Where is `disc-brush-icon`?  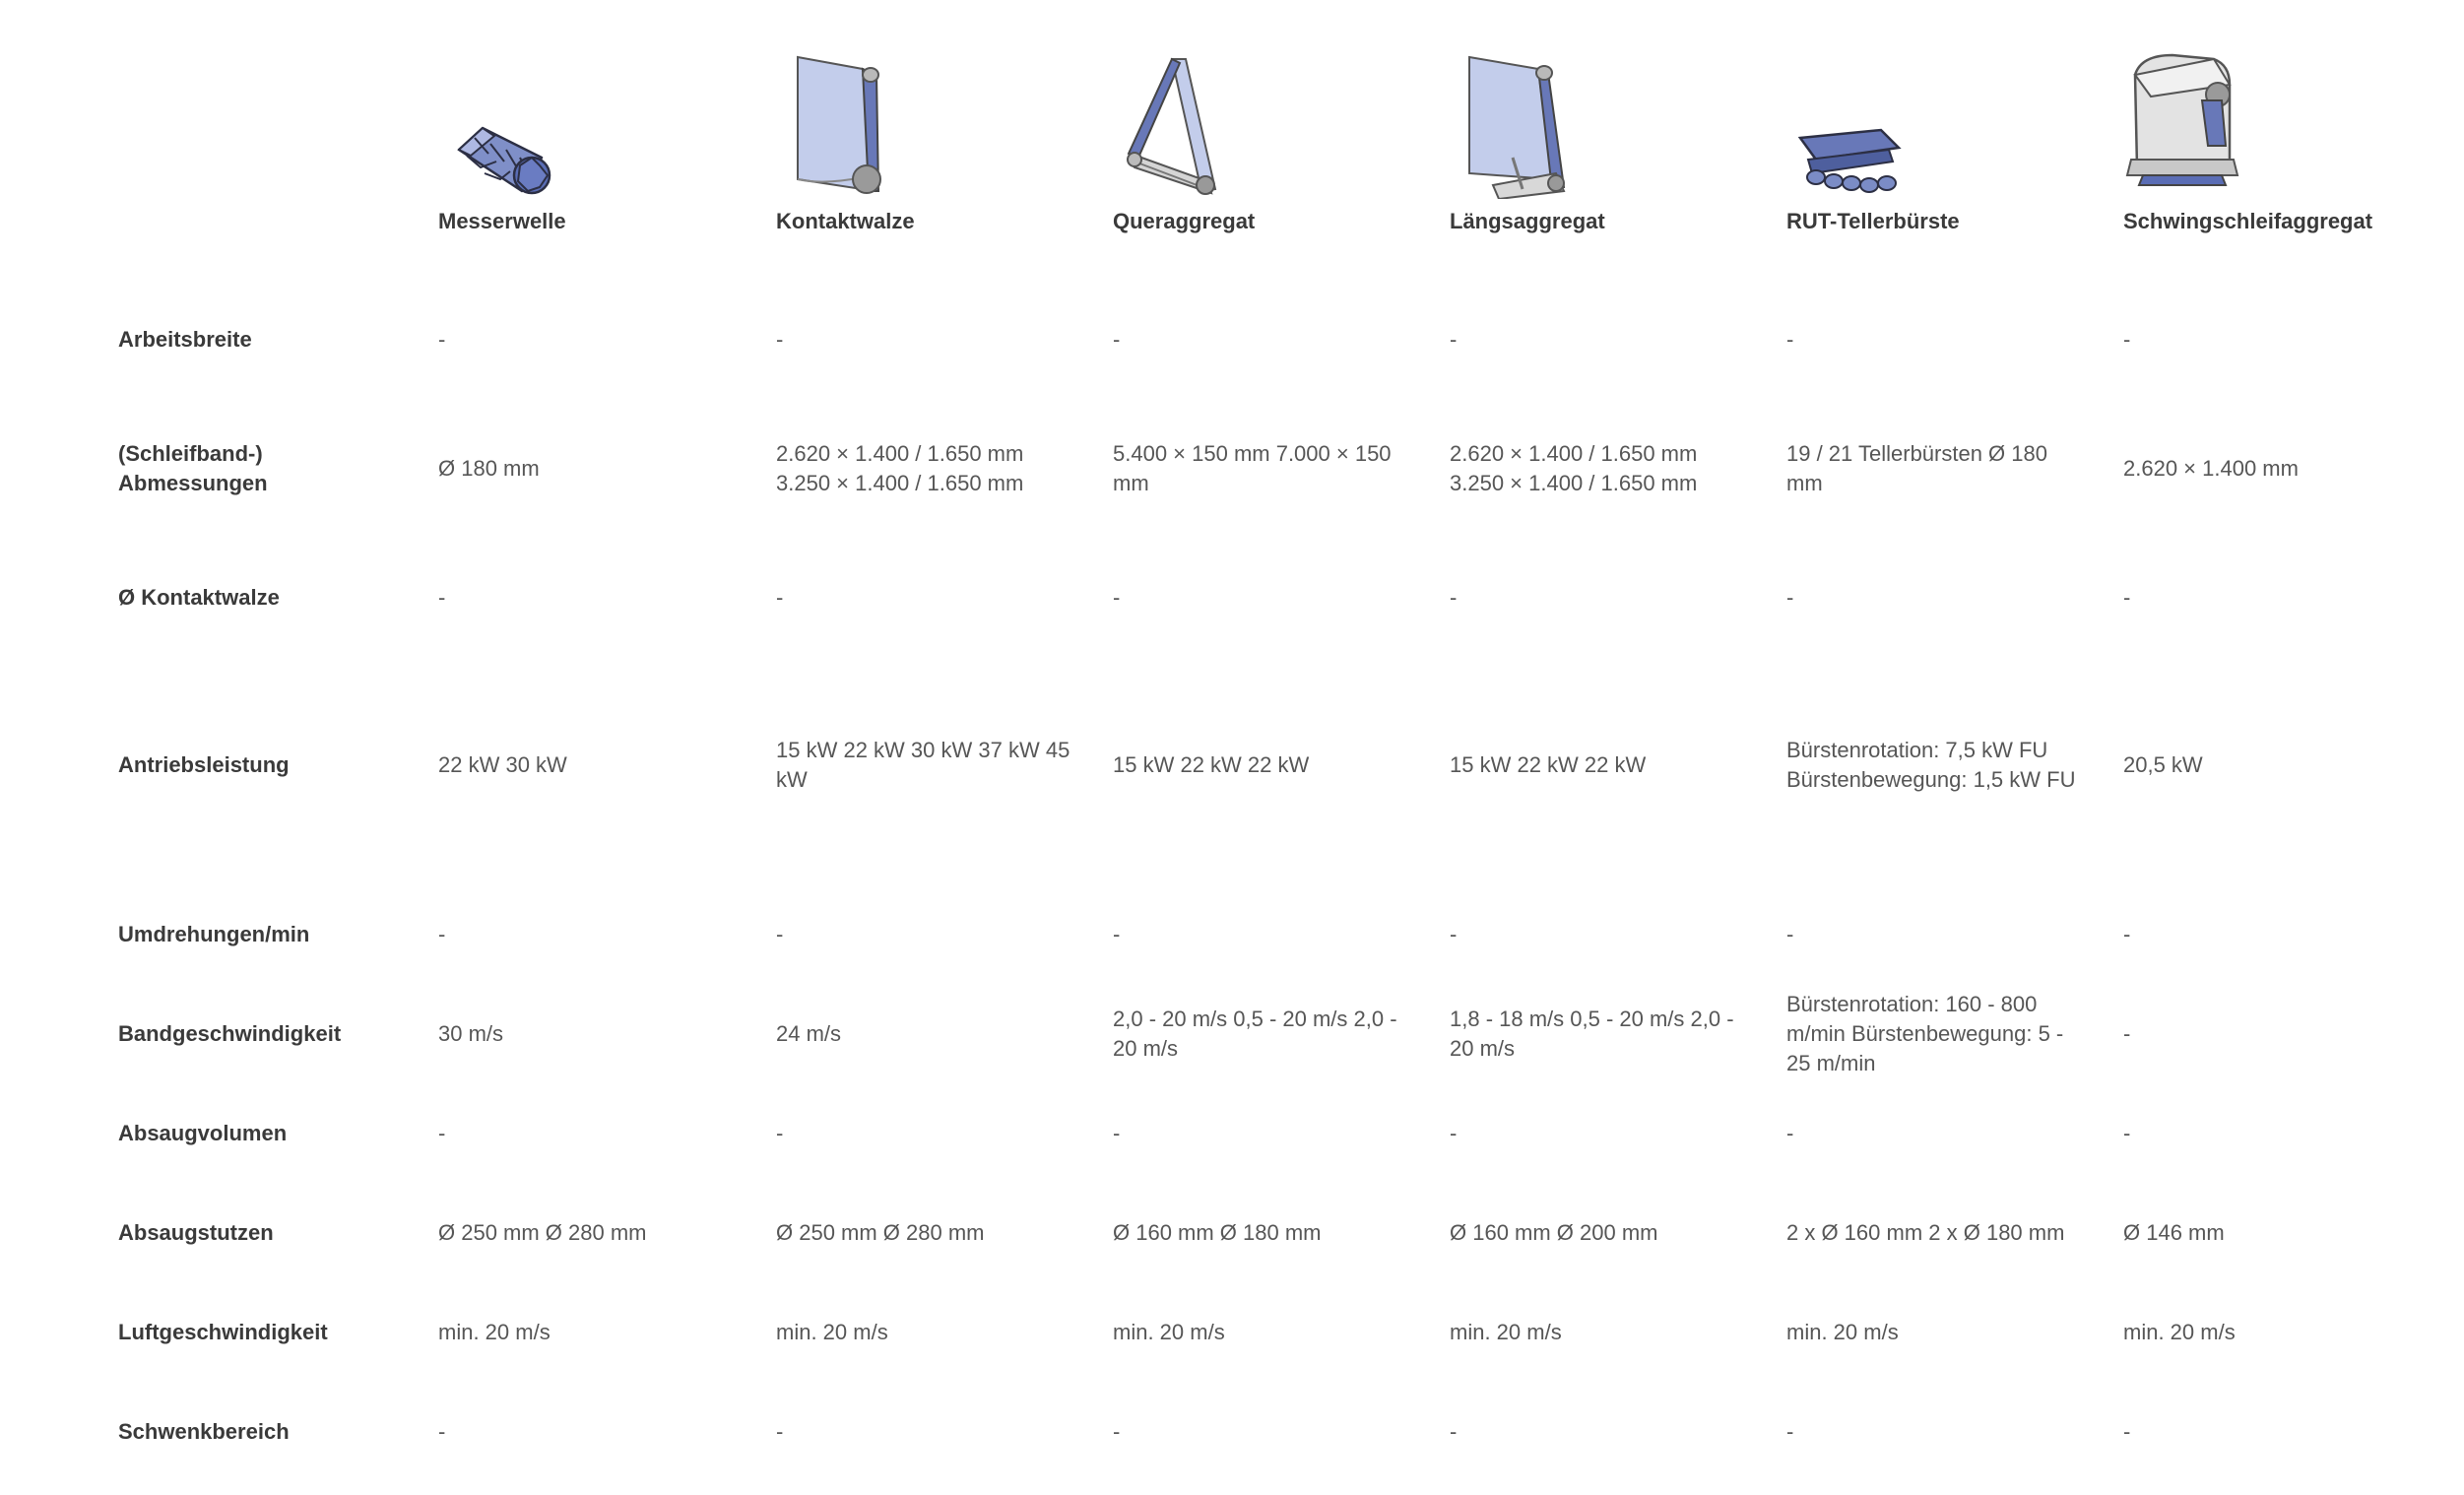 disc-brush-icon is located at coordinates (1849, 160).